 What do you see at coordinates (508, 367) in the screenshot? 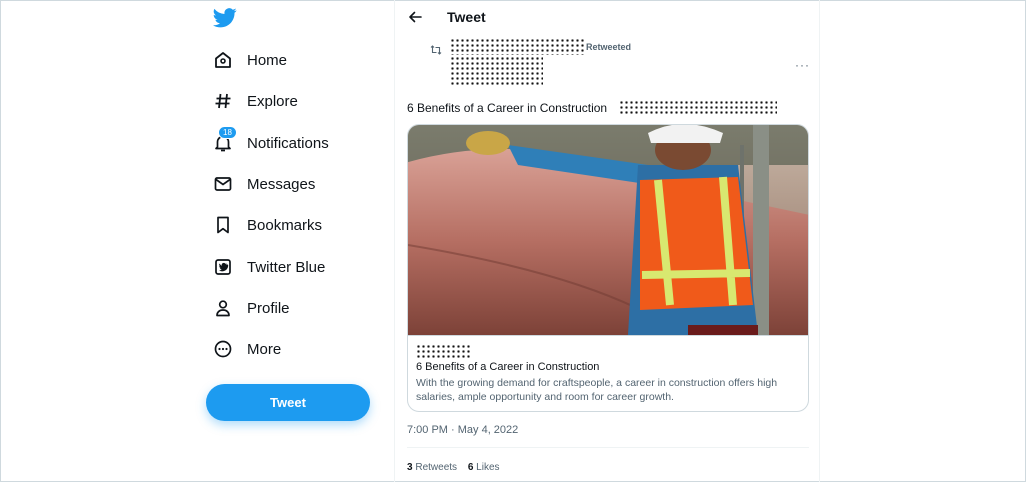
I see `card-title: 6 Benefits of a Career in Construction` at bounding box center [508, 367].